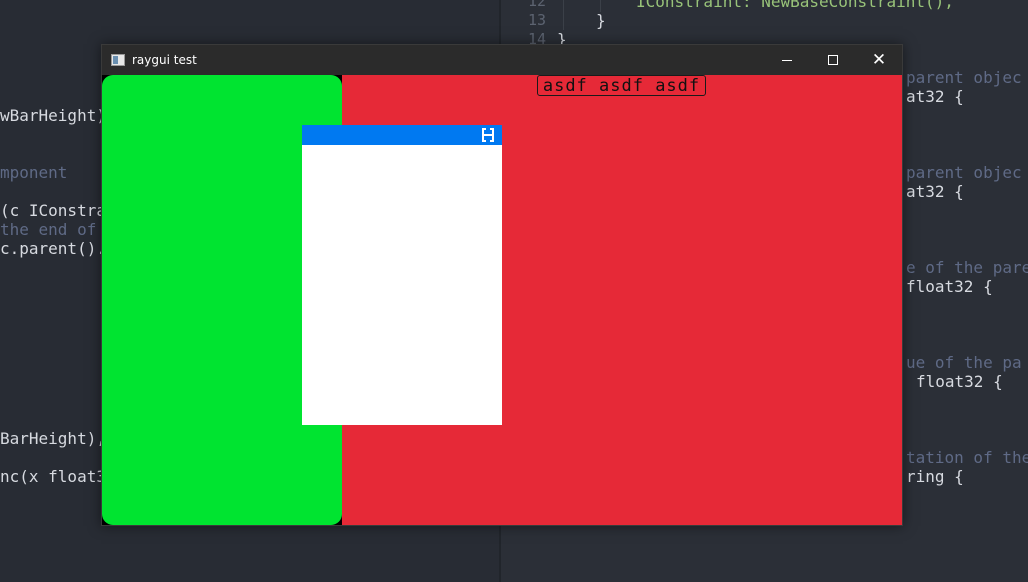 This screenshot has height=582, width=1028. Describe the element at coordinates (53, 115) in the screenshot. I see `code-line-1: wBarHeight)` at that location.